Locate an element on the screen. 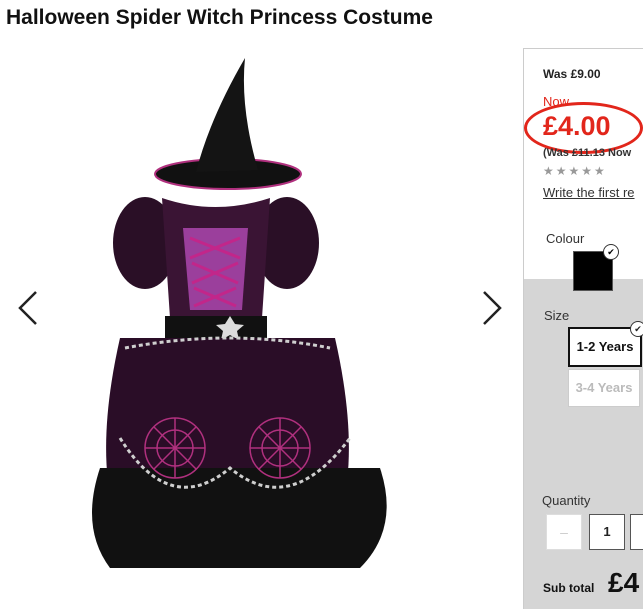  page-title: Halloween Spider Witch Princess Costume is located at coordinates (219, 17).